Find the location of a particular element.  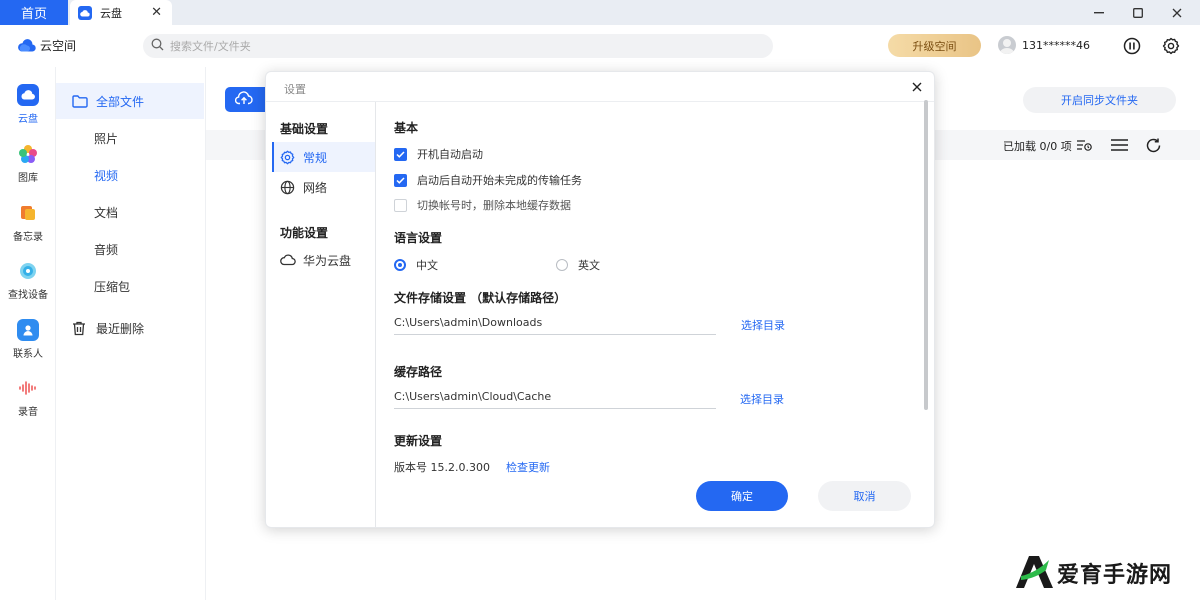

subnav-item-documents: 文档 is located at coordinates (130, 212).